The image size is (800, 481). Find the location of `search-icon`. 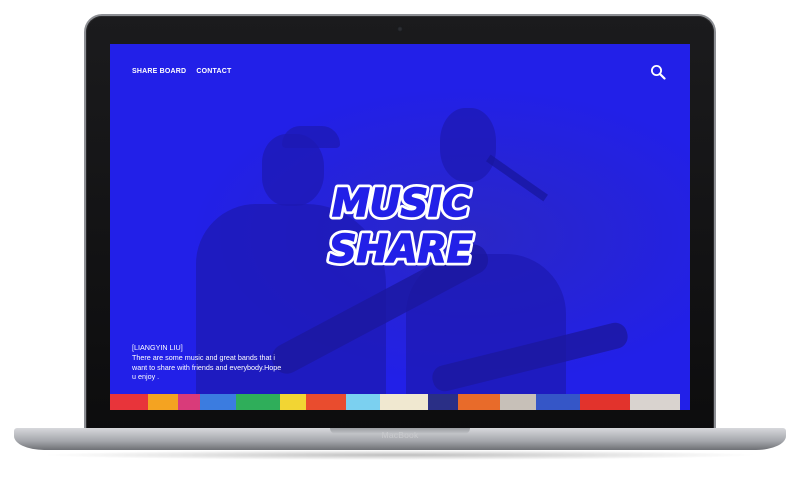

search-icon is located at coordinates (658, 72).